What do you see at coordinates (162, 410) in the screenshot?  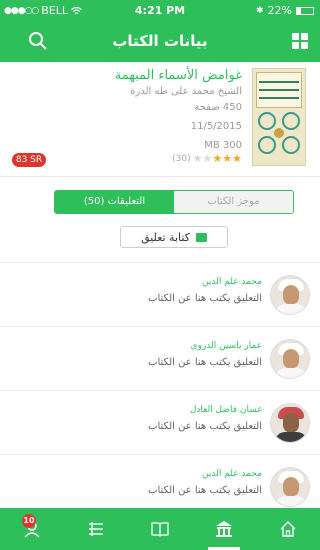 I see `comment-author: غسان فاضل العادل` at bounding box center [162, 410].